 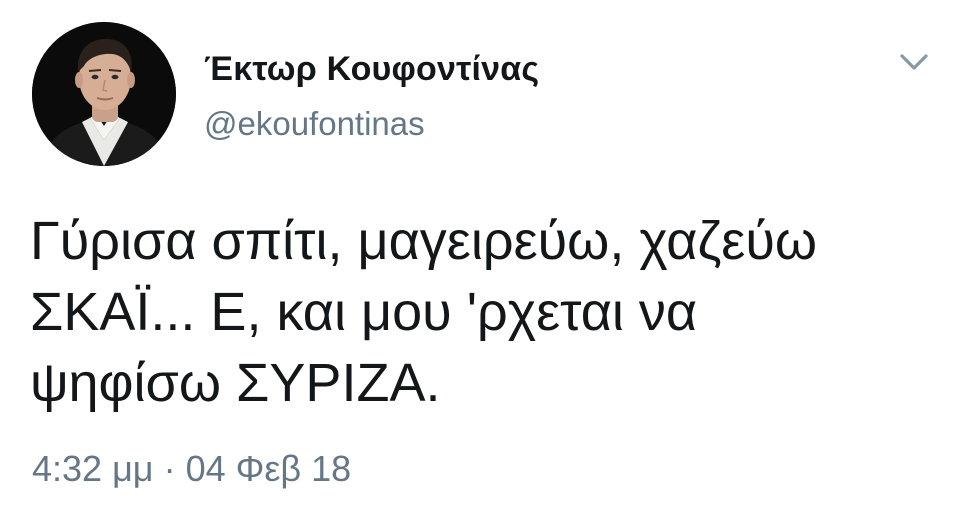 I want to click on author-handle: @ekoufontinas, so click(x=314, y=124).